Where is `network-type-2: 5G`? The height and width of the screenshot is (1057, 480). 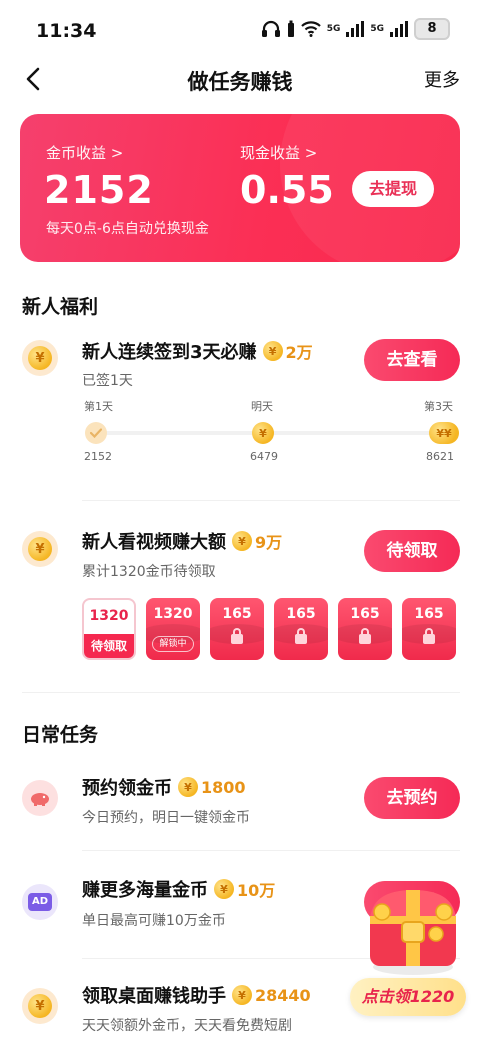
network-type-2: 5G is located at coordinates (377, 29).